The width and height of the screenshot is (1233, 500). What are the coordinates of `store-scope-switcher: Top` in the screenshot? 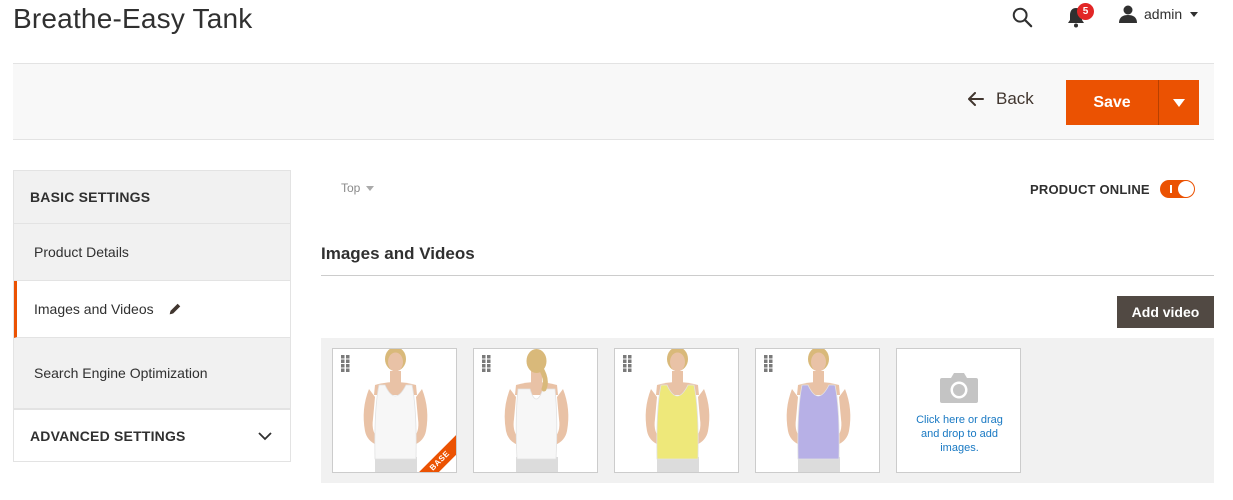 It's located at (358, 188).